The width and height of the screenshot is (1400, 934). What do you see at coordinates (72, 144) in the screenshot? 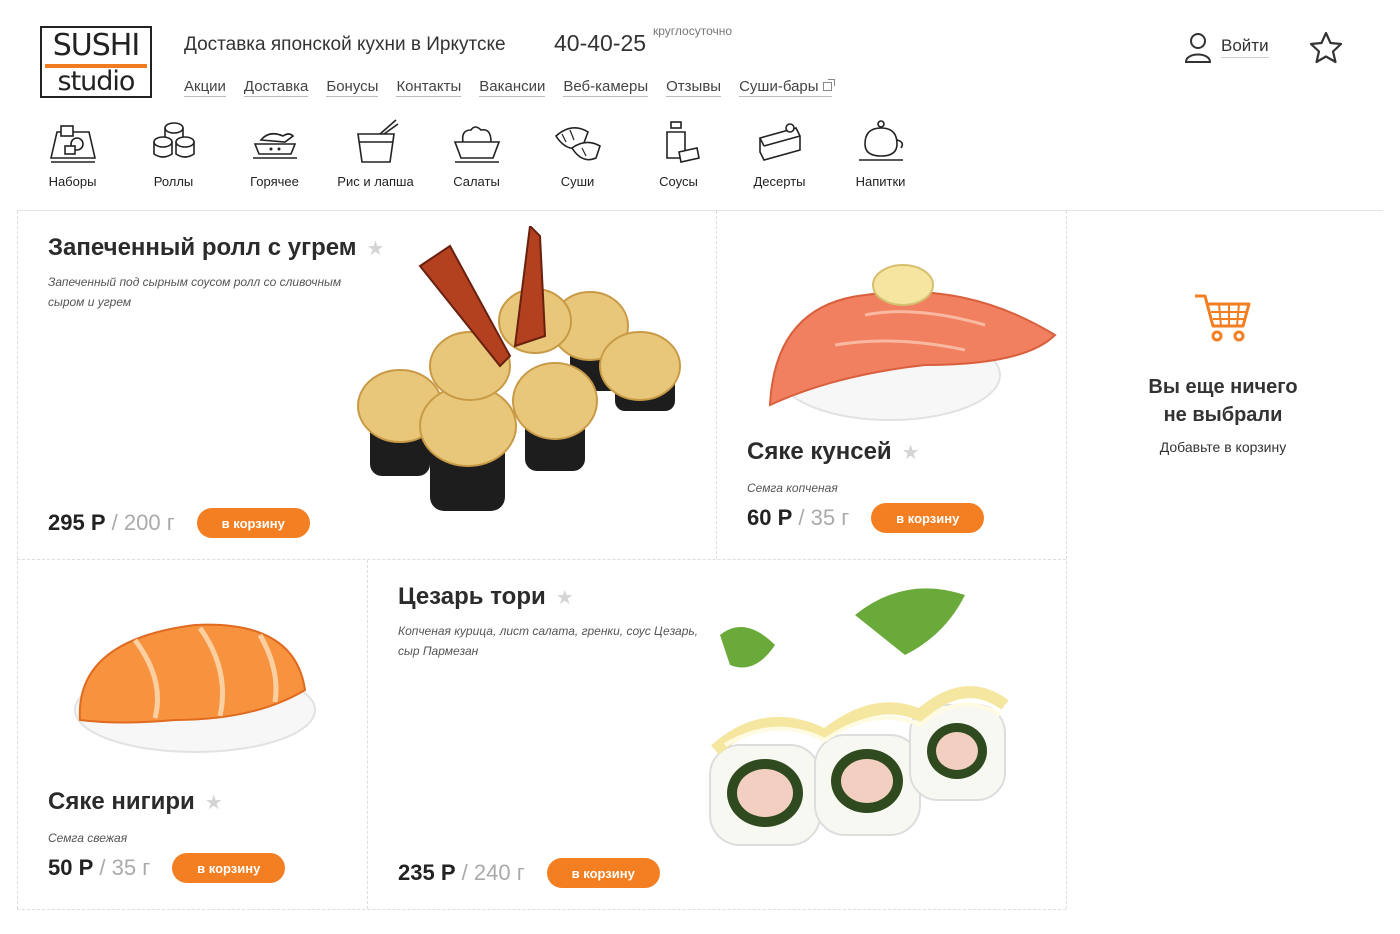
I see `sets-icon` at bounding box center [72, 144].